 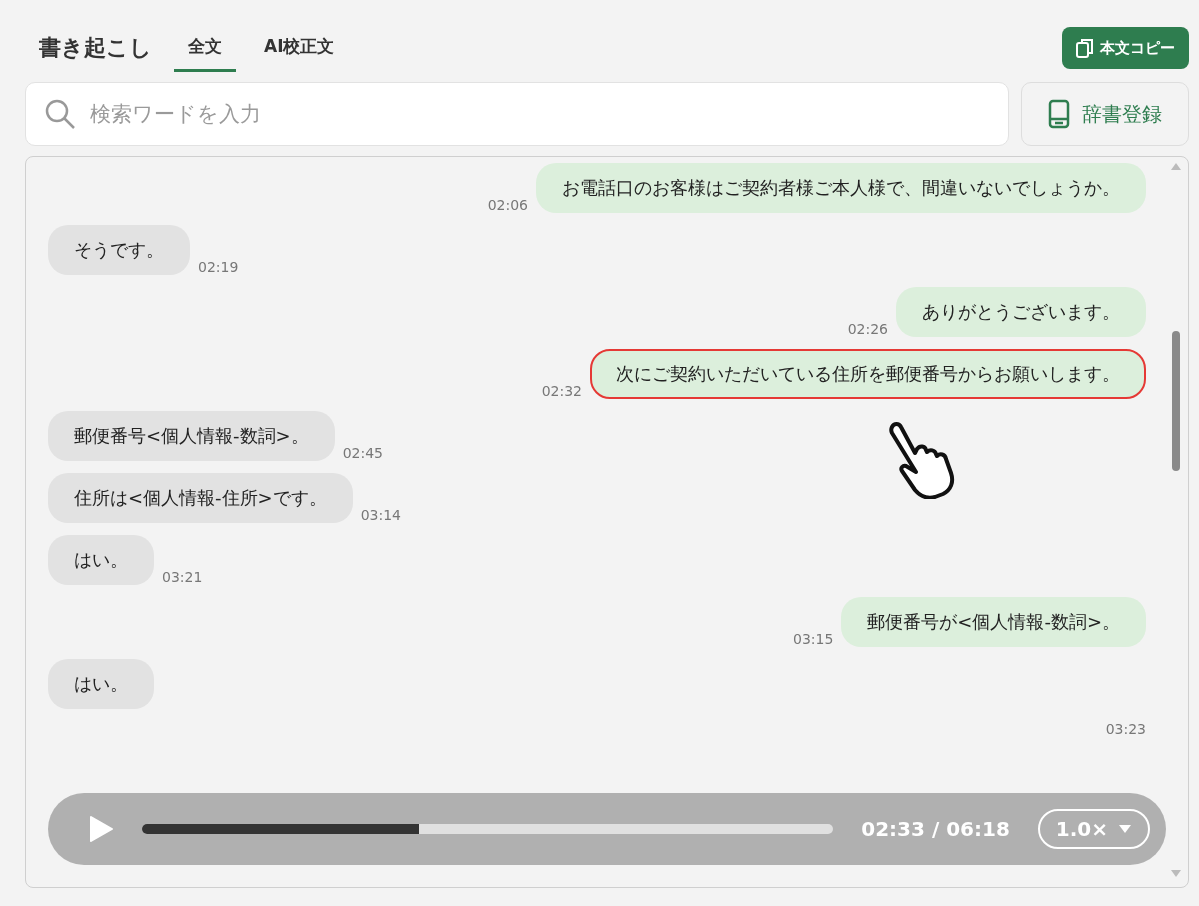 I want to click on timestamp: 02:19, so click(x=218, y=267).